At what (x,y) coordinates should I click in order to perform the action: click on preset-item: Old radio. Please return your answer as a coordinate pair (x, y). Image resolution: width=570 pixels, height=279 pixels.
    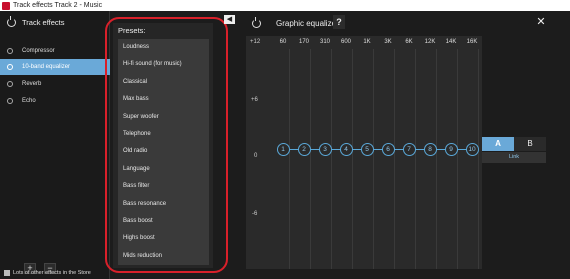
    Looking at the image, I should click on (163, 151).